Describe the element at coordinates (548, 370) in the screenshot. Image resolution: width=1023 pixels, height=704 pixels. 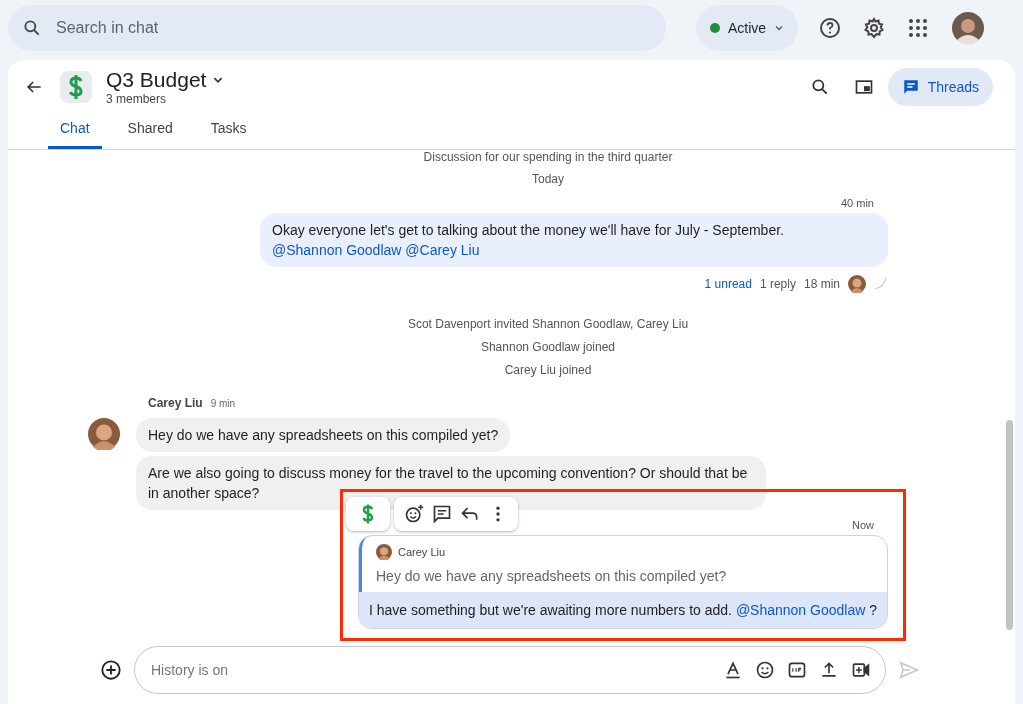
I see `system-message: Carey Liu joined` at that location.